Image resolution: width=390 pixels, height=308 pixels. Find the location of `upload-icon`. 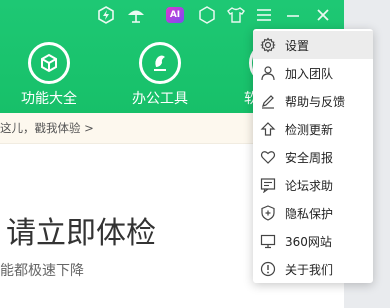

upload-icon is located at coordinates (268, 129).